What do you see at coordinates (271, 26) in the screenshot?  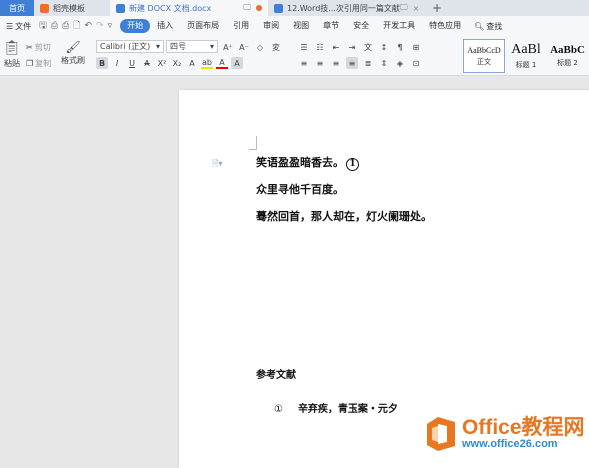 I see `tab-ribbon-4: 审阅` at bounding box center [271, 26].